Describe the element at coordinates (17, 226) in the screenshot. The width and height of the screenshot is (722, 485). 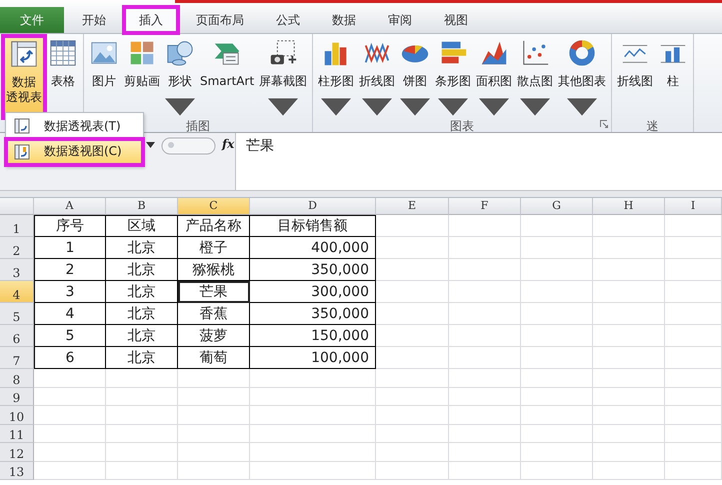
I see `row-header: 1` at that location.